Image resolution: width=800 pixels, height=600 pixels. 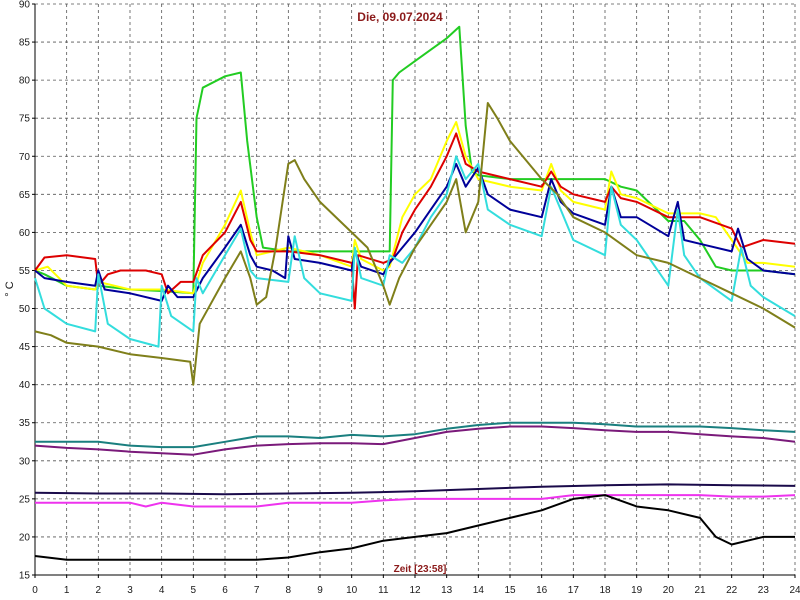 I want to click on y-tick-label: 85, so click(x=25, y=43).